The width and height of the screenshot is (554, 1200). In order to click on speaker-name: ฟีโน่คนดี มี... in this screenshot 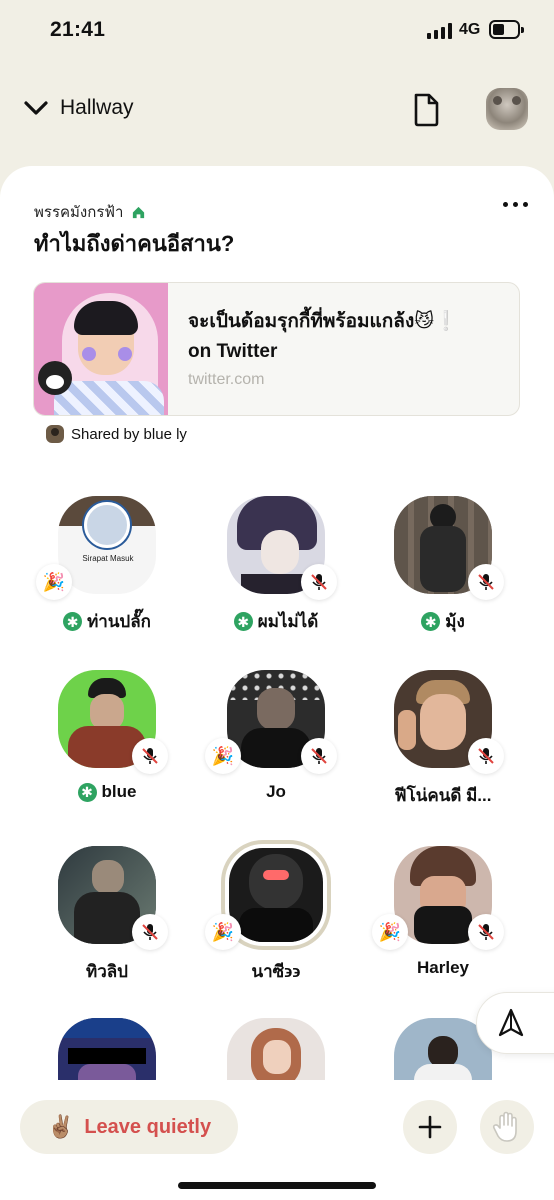, I will do `click(443, 795)`.